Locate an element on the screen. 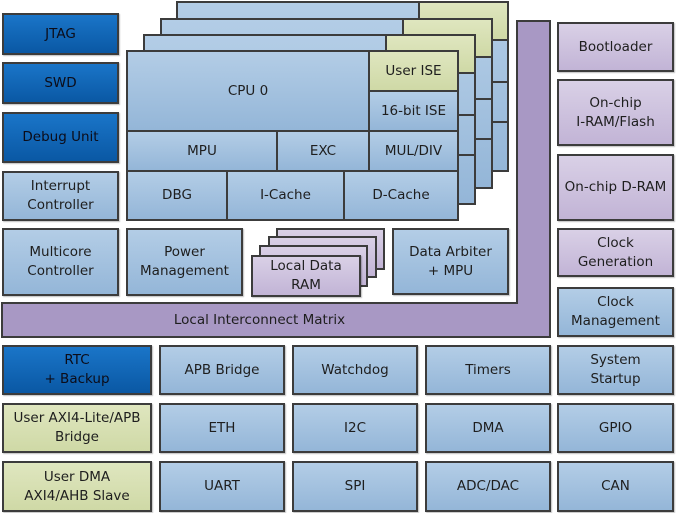 The image size is (676, 513). user-ise-block: User ISE is located at coordinates (413, 71).